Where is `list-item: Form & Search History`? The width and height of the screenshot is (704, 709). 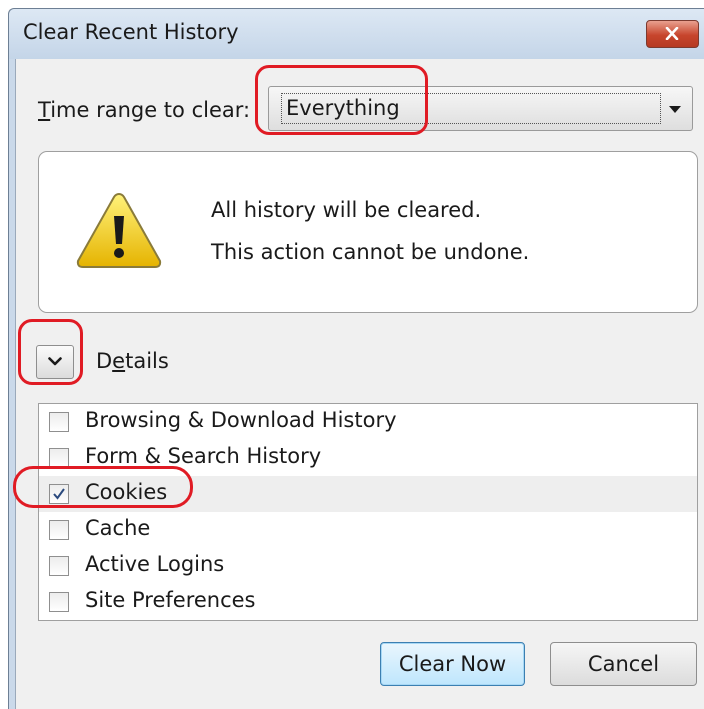 list-item: Form & Search History is located at coordinates (368, 458).